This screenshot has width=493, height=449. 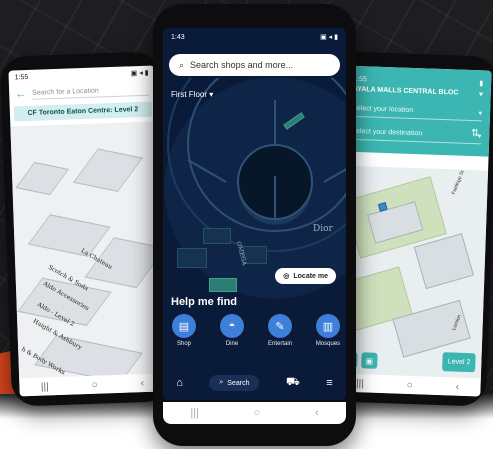 What do you see at coordinates (184, 326) in the screenshot?
I see `bag-icon: ▤` at bounding box center [184, 326].